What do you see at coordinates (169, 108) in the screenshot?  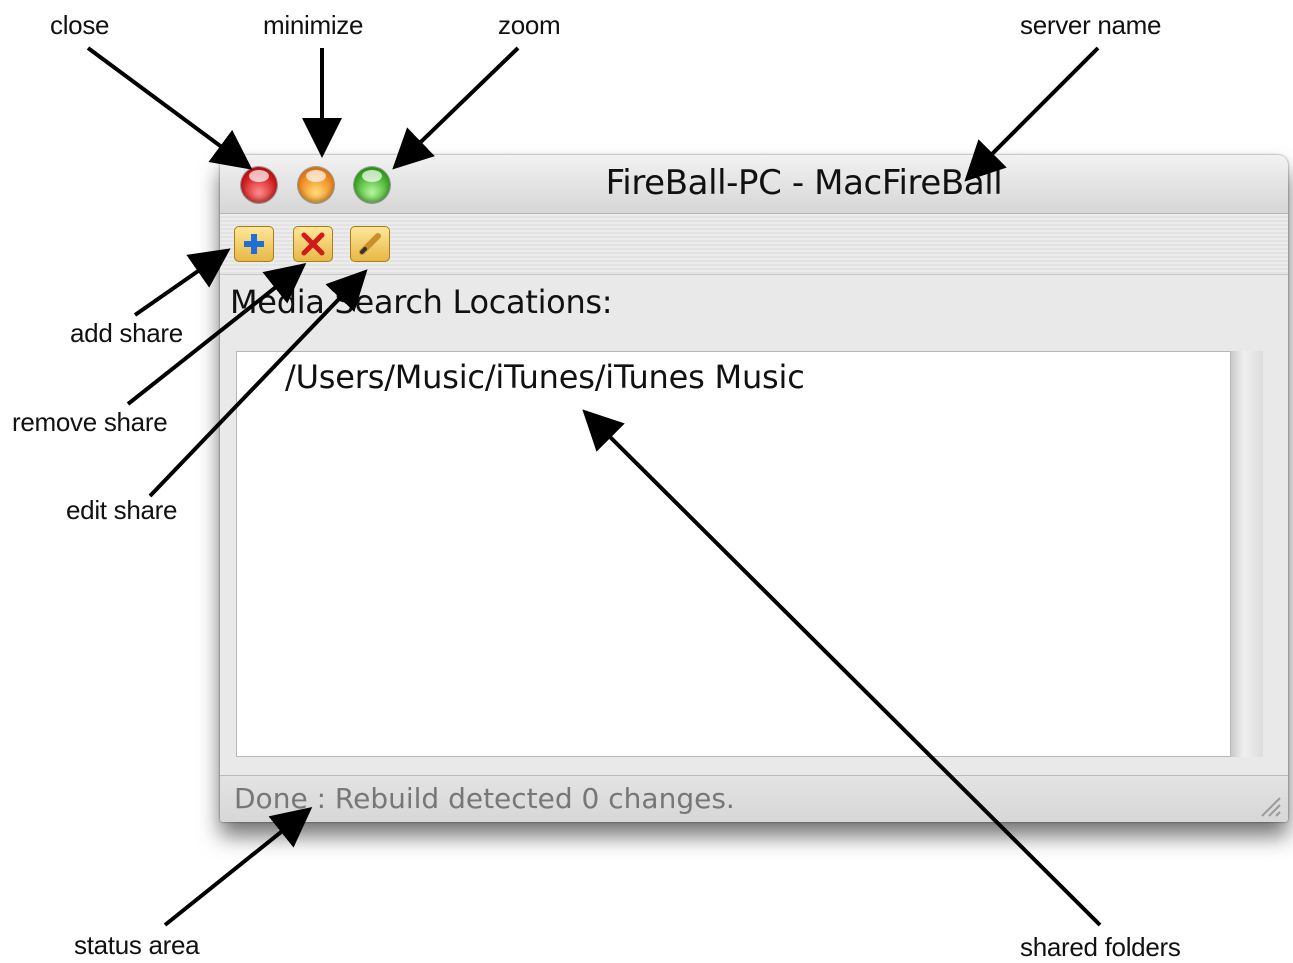 I see `arrow-close` at bounding box center [169, 108].